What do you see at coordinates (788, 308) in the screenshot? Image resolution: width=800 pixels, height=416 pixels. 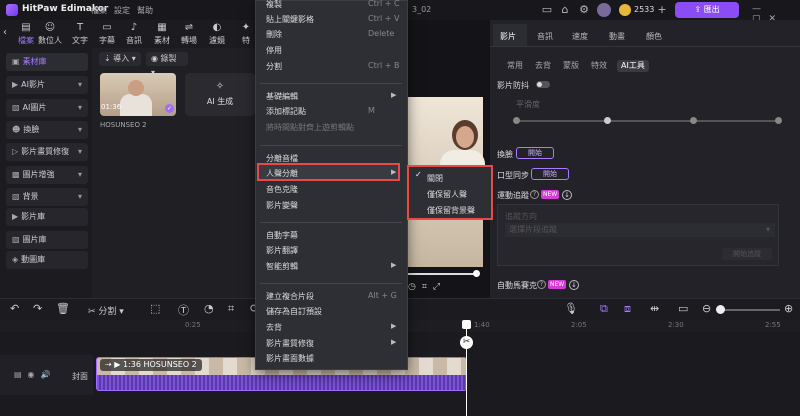 I see `zoom-in-icon: ⊕` at bounding box center [788, 308].